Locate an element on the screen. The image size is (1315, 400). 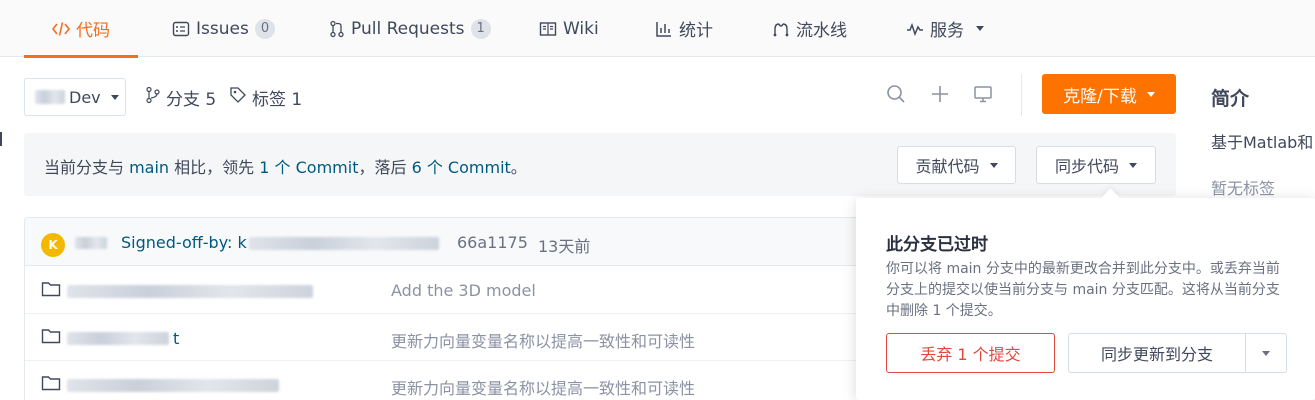
branch-select: Dev is located at coordinates (75, 97).